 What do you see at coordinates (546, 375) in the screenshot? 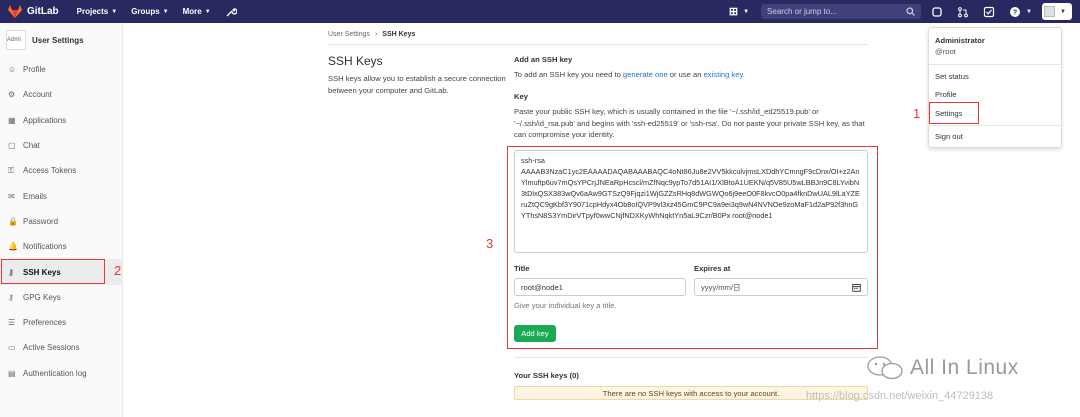
I see `your-keys-heading: Your SSH keys (0)` at bounding box center [546, 375].